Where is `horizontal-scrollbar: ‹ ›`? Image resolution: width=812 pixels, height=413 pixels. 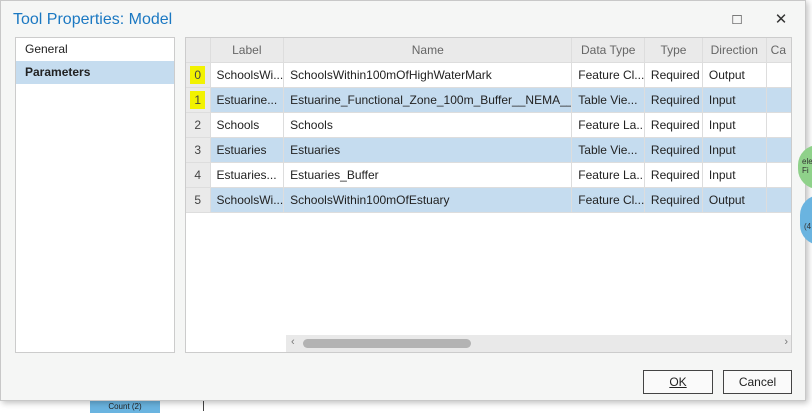 horizontal-scrollbar: ‹ › is located at coordinates (538, 343).